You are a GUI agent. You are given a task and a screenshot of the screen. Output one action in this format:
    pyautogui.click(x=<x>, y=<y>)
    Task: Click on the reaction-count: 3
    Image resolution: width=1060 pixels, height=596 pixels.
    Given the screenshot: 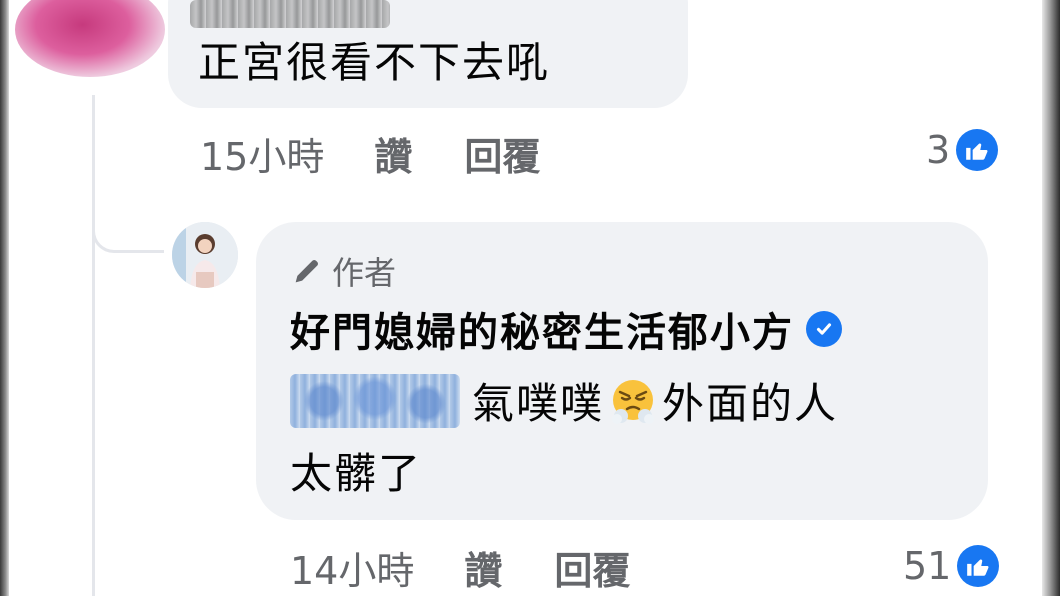 What is the action you would take?
    pyautogui.click(x=938, y=150)
    